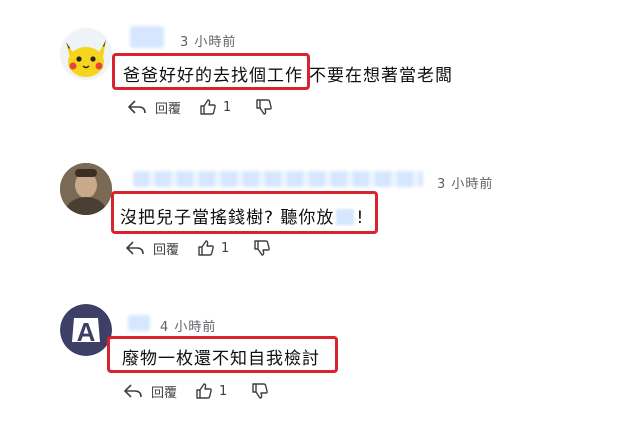 This screenshot has width=640, height=421. I want to click on svg-text: A, so click(86, 332).